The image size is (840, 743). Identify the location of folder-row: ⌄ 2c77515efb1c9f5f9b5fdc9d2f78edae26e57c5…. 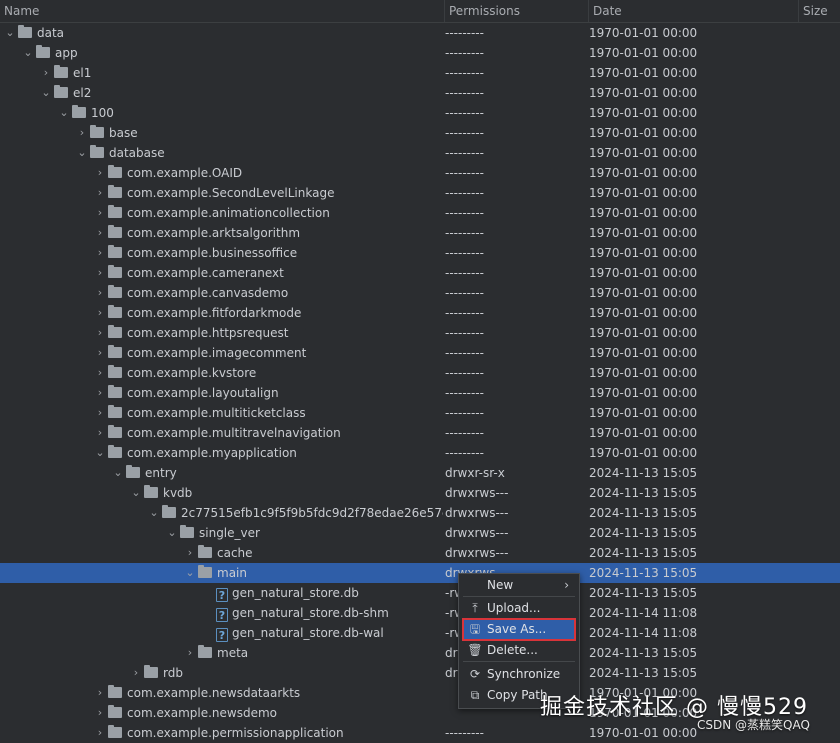
(420, 513).